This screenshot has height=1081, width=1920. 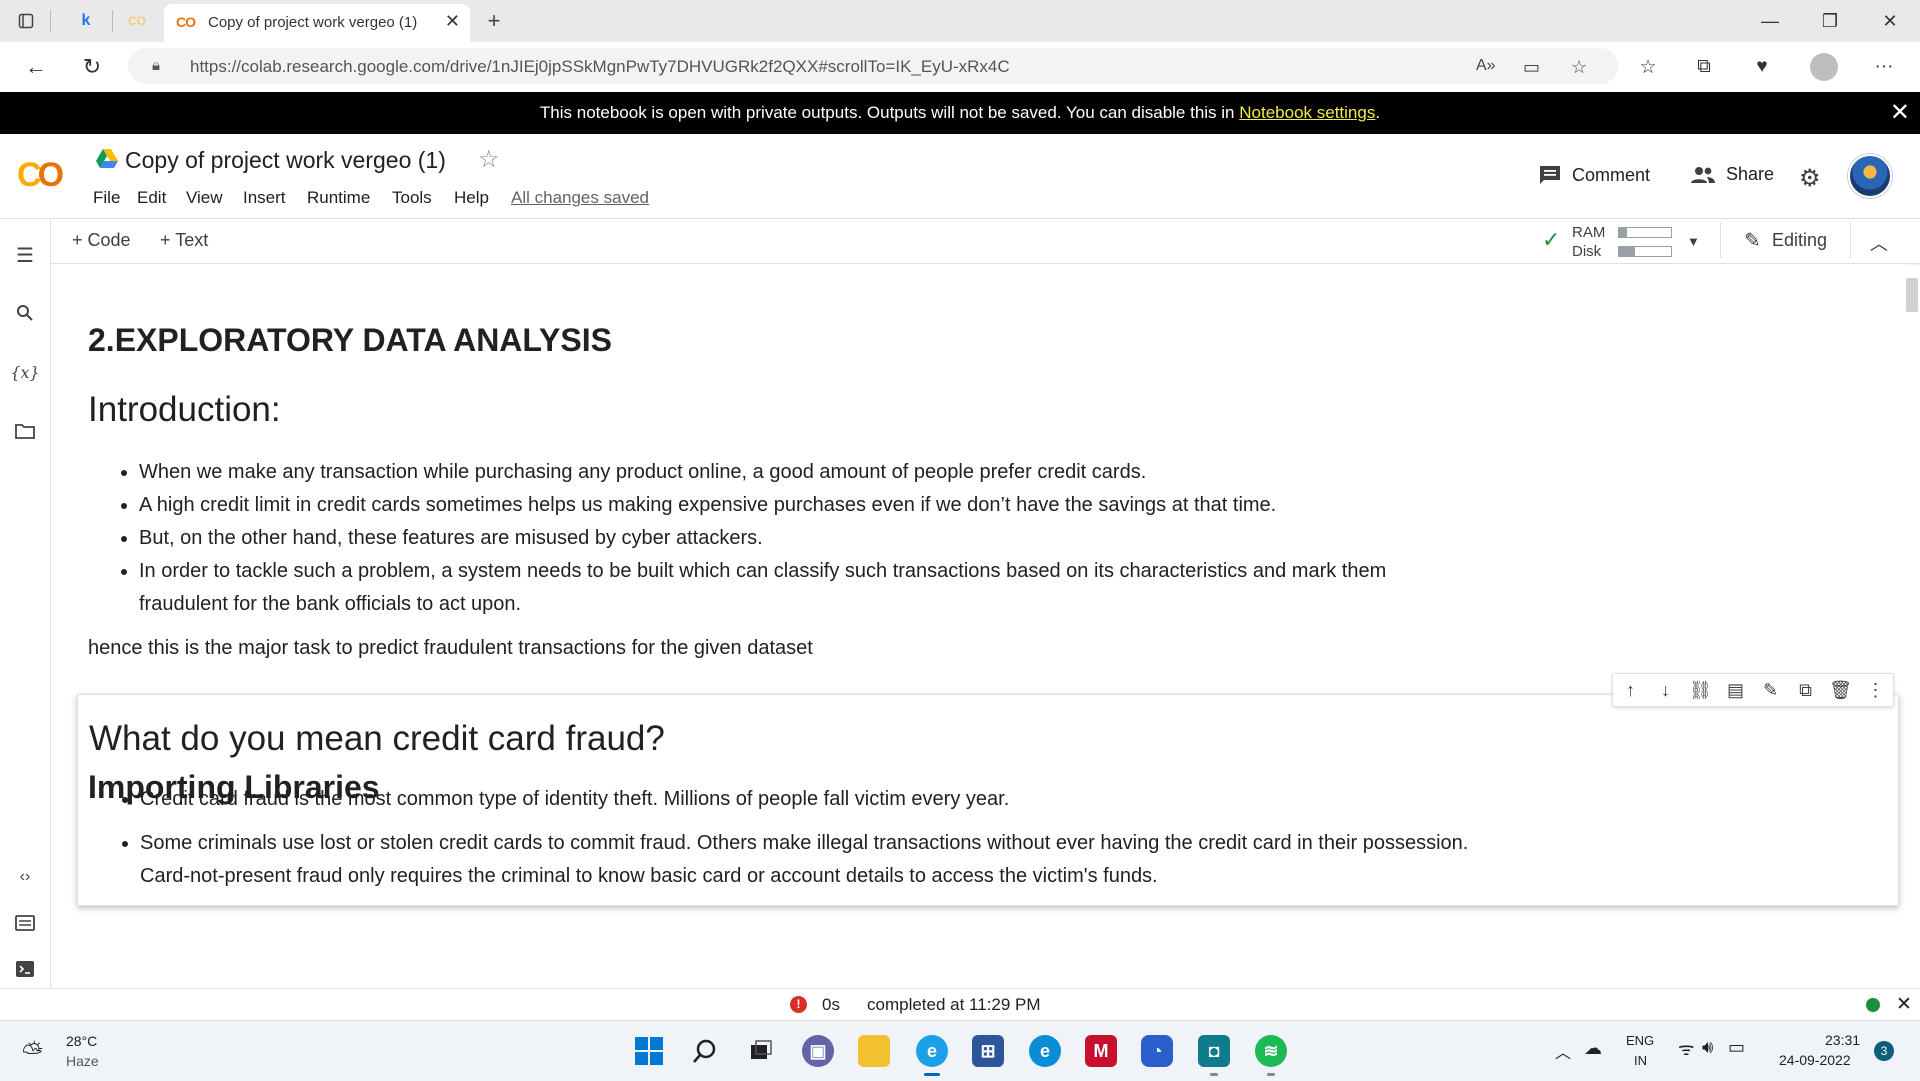 What do you see at coordinates (874, 1051) in the screenshot?
I see `file-explorer-icon` at bounding box center [874, 1051].